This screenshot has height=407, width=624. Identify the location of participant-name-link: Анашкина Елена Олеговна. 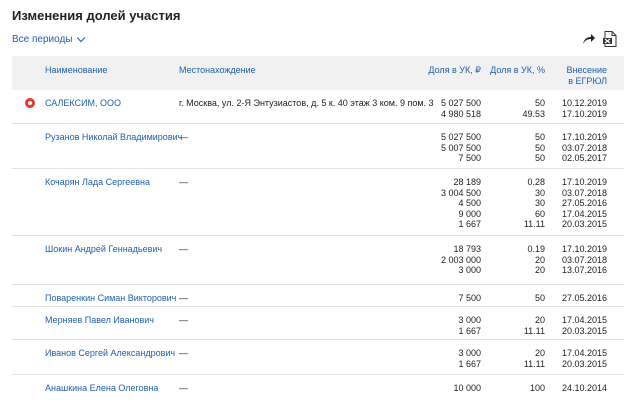
(101, 388).